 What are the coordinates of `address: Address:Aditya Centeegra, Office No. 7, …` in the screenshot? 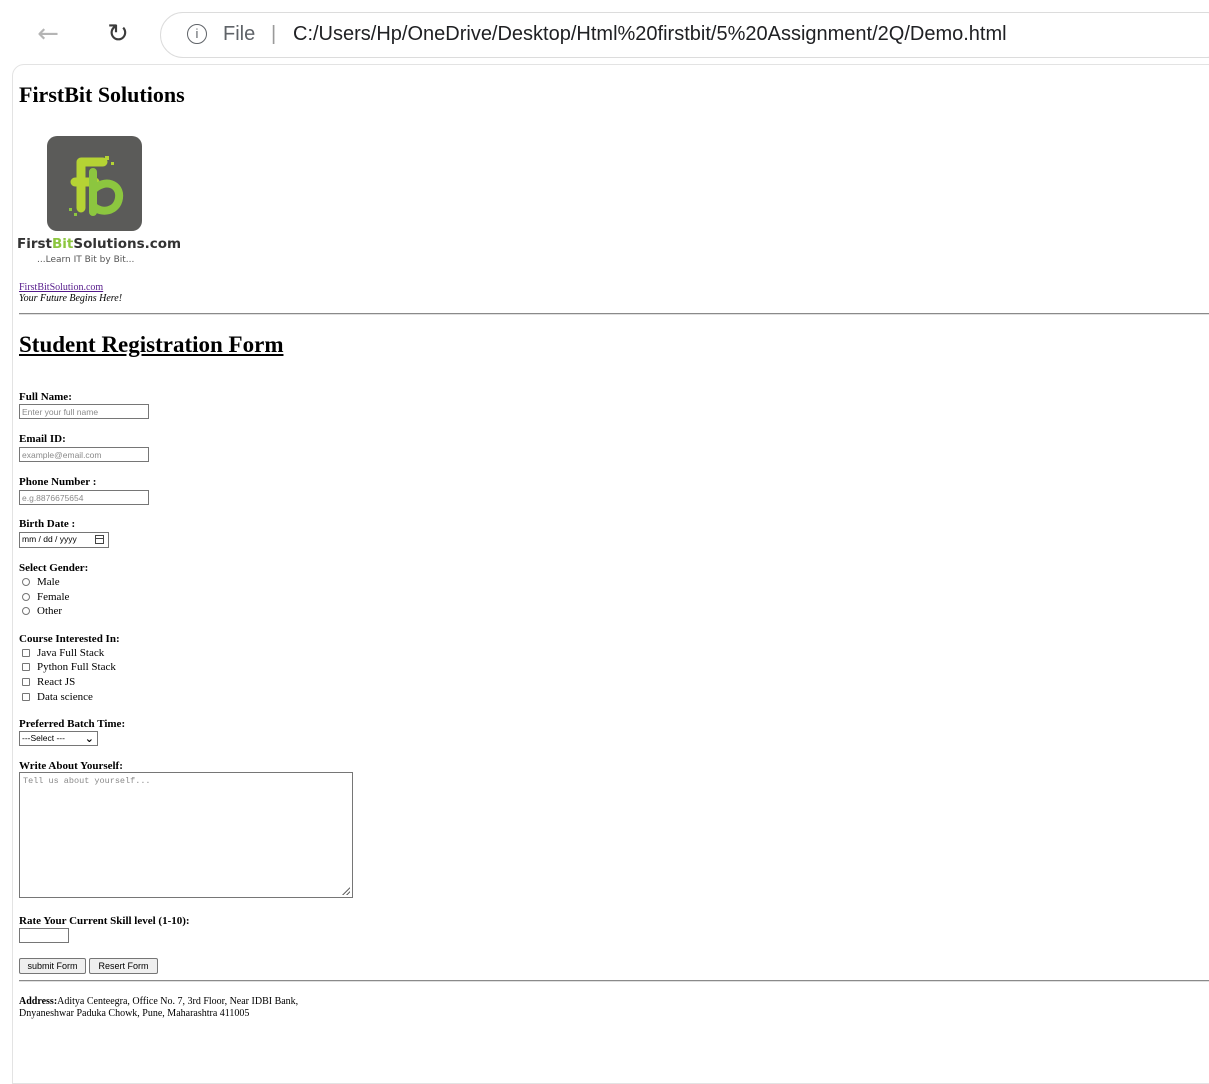 It's located at (158, 1008).